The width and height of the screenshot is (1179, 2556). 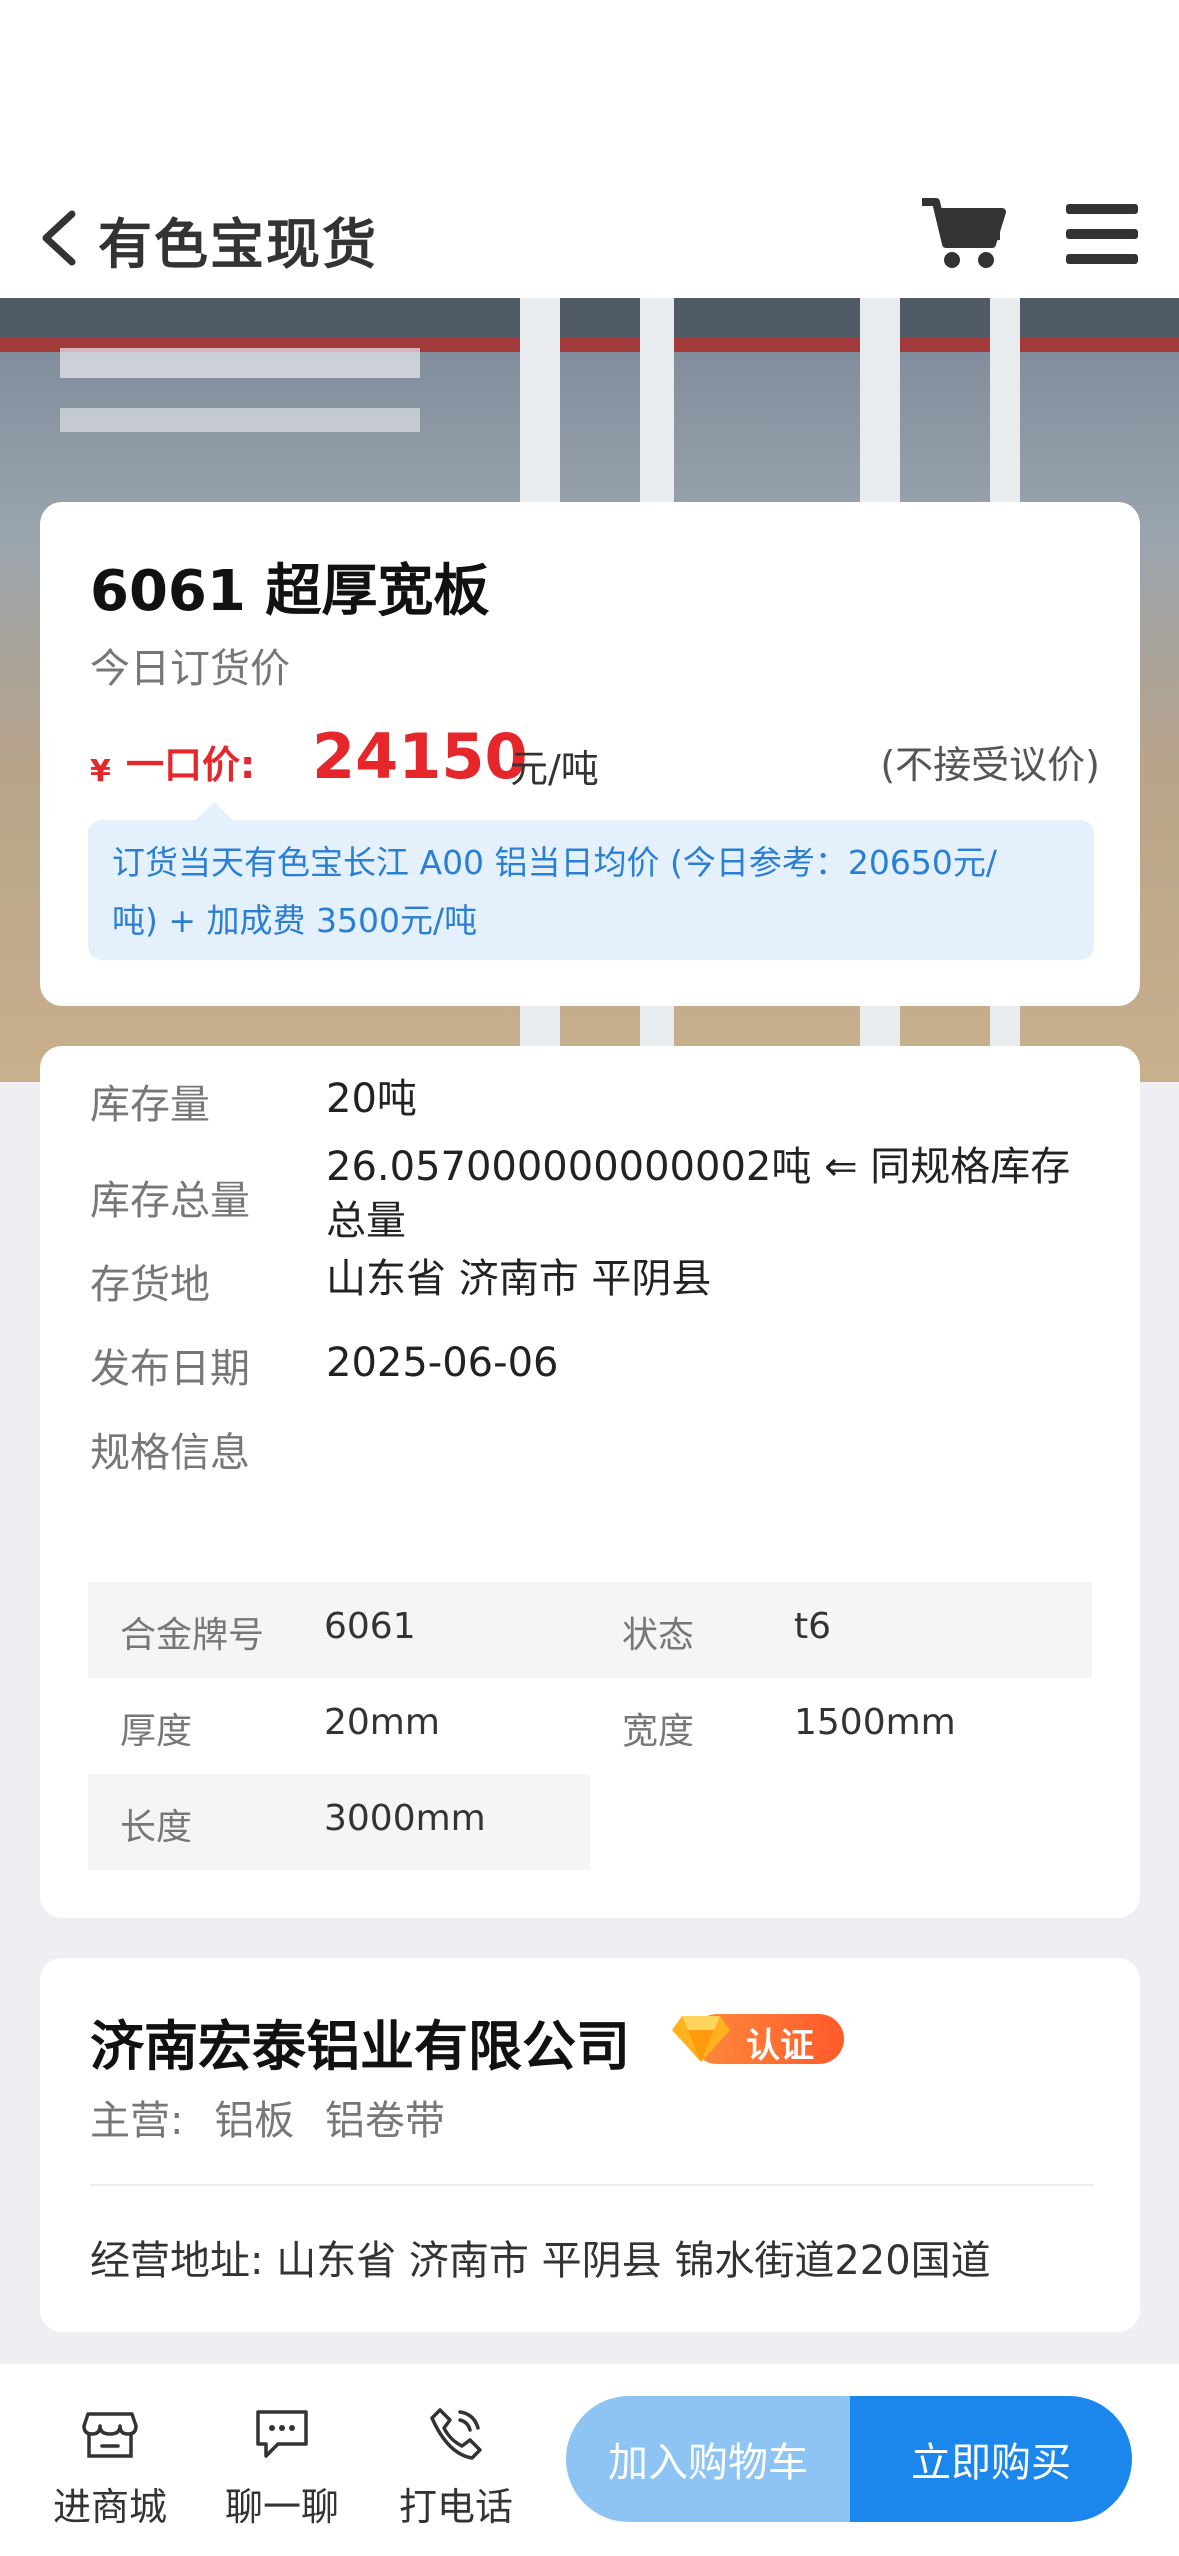 I want to click on chat-button: 聊一聊, so click(x=282, y=2467).